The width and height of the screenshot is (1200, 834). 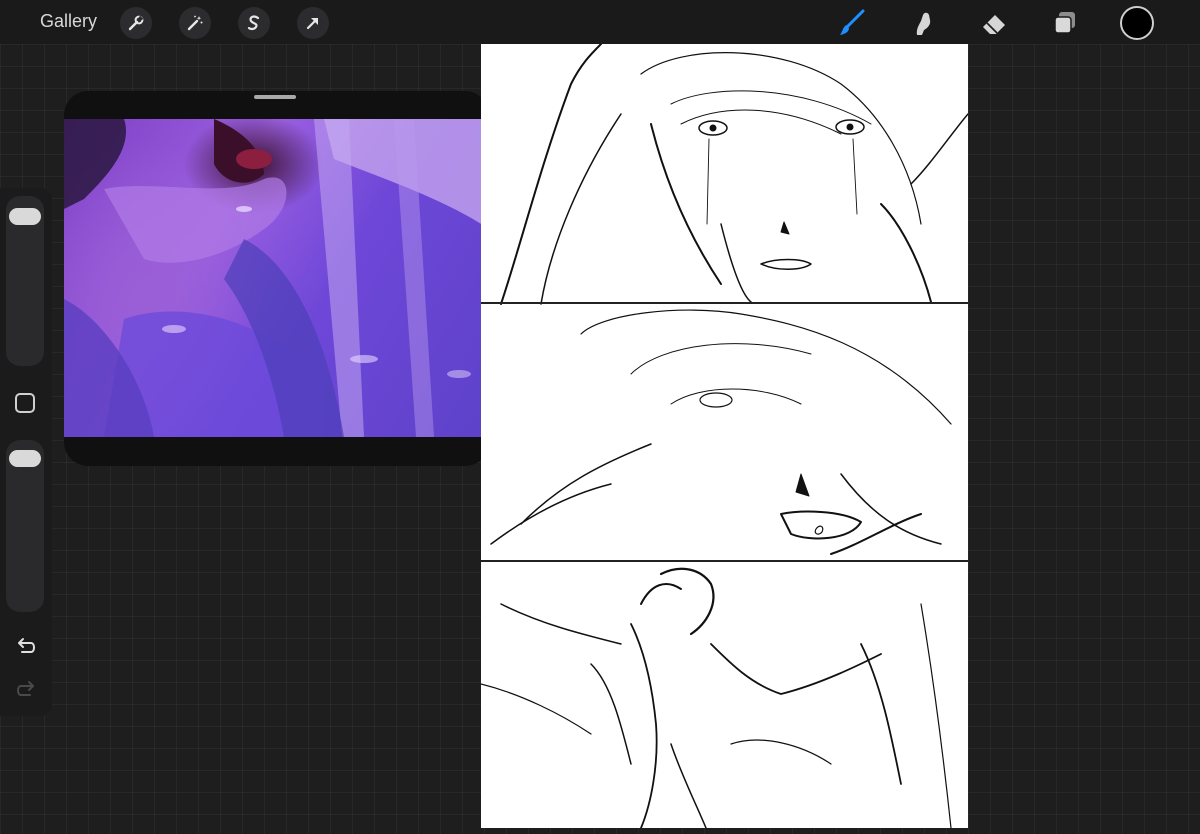 I want to click on layers-button, so click(x=1065, y=23).